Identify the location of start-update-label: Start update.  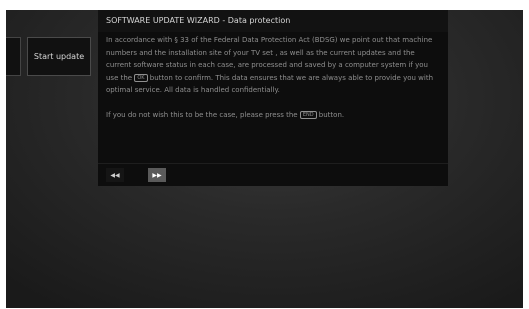
(59, 56).